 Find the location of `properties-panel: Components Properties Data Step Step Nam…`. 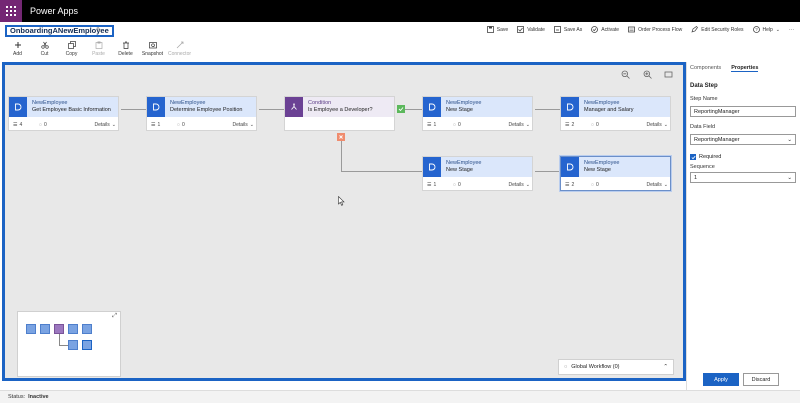

properties-panel: Components Properties Data Step Step Nam… is located at coordinates (743, 226).